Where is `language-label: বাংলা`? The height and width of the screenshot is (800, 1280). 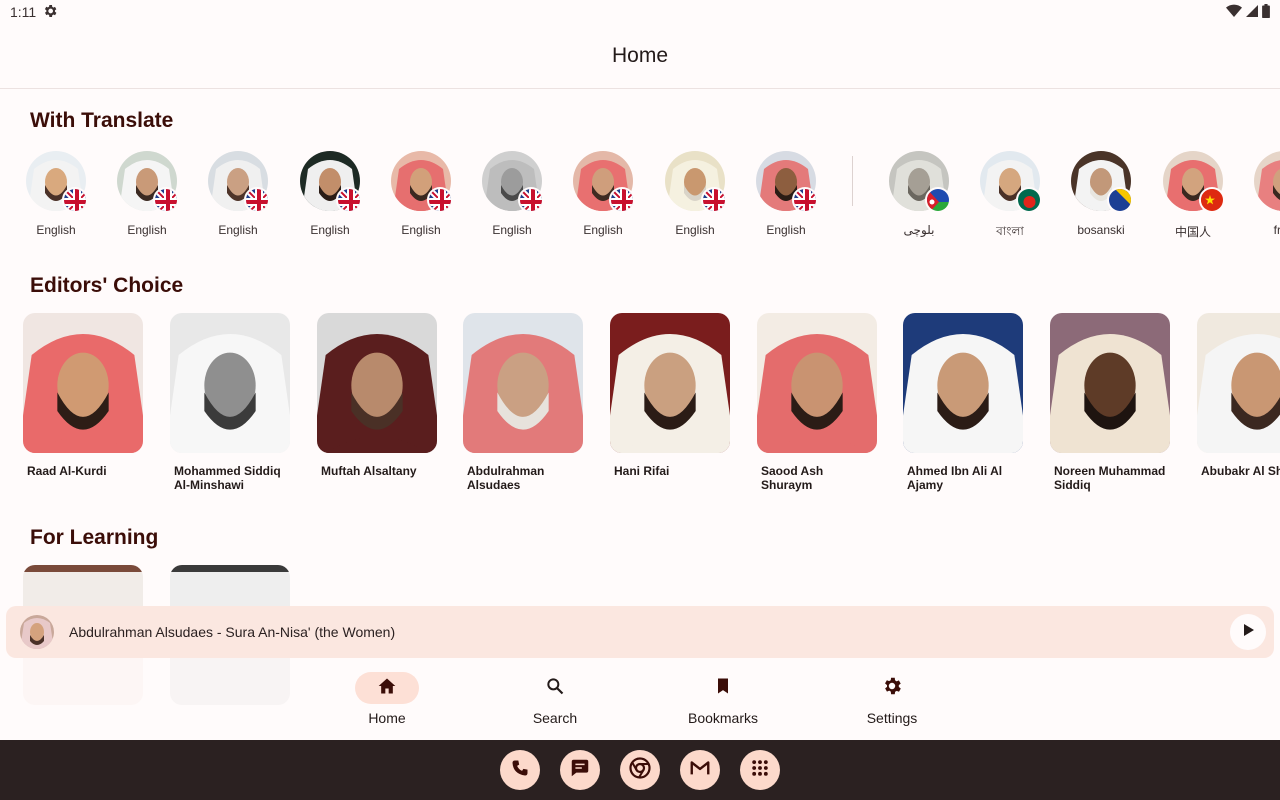
language-label: বাংলা is located at coordinates (1010, 231).